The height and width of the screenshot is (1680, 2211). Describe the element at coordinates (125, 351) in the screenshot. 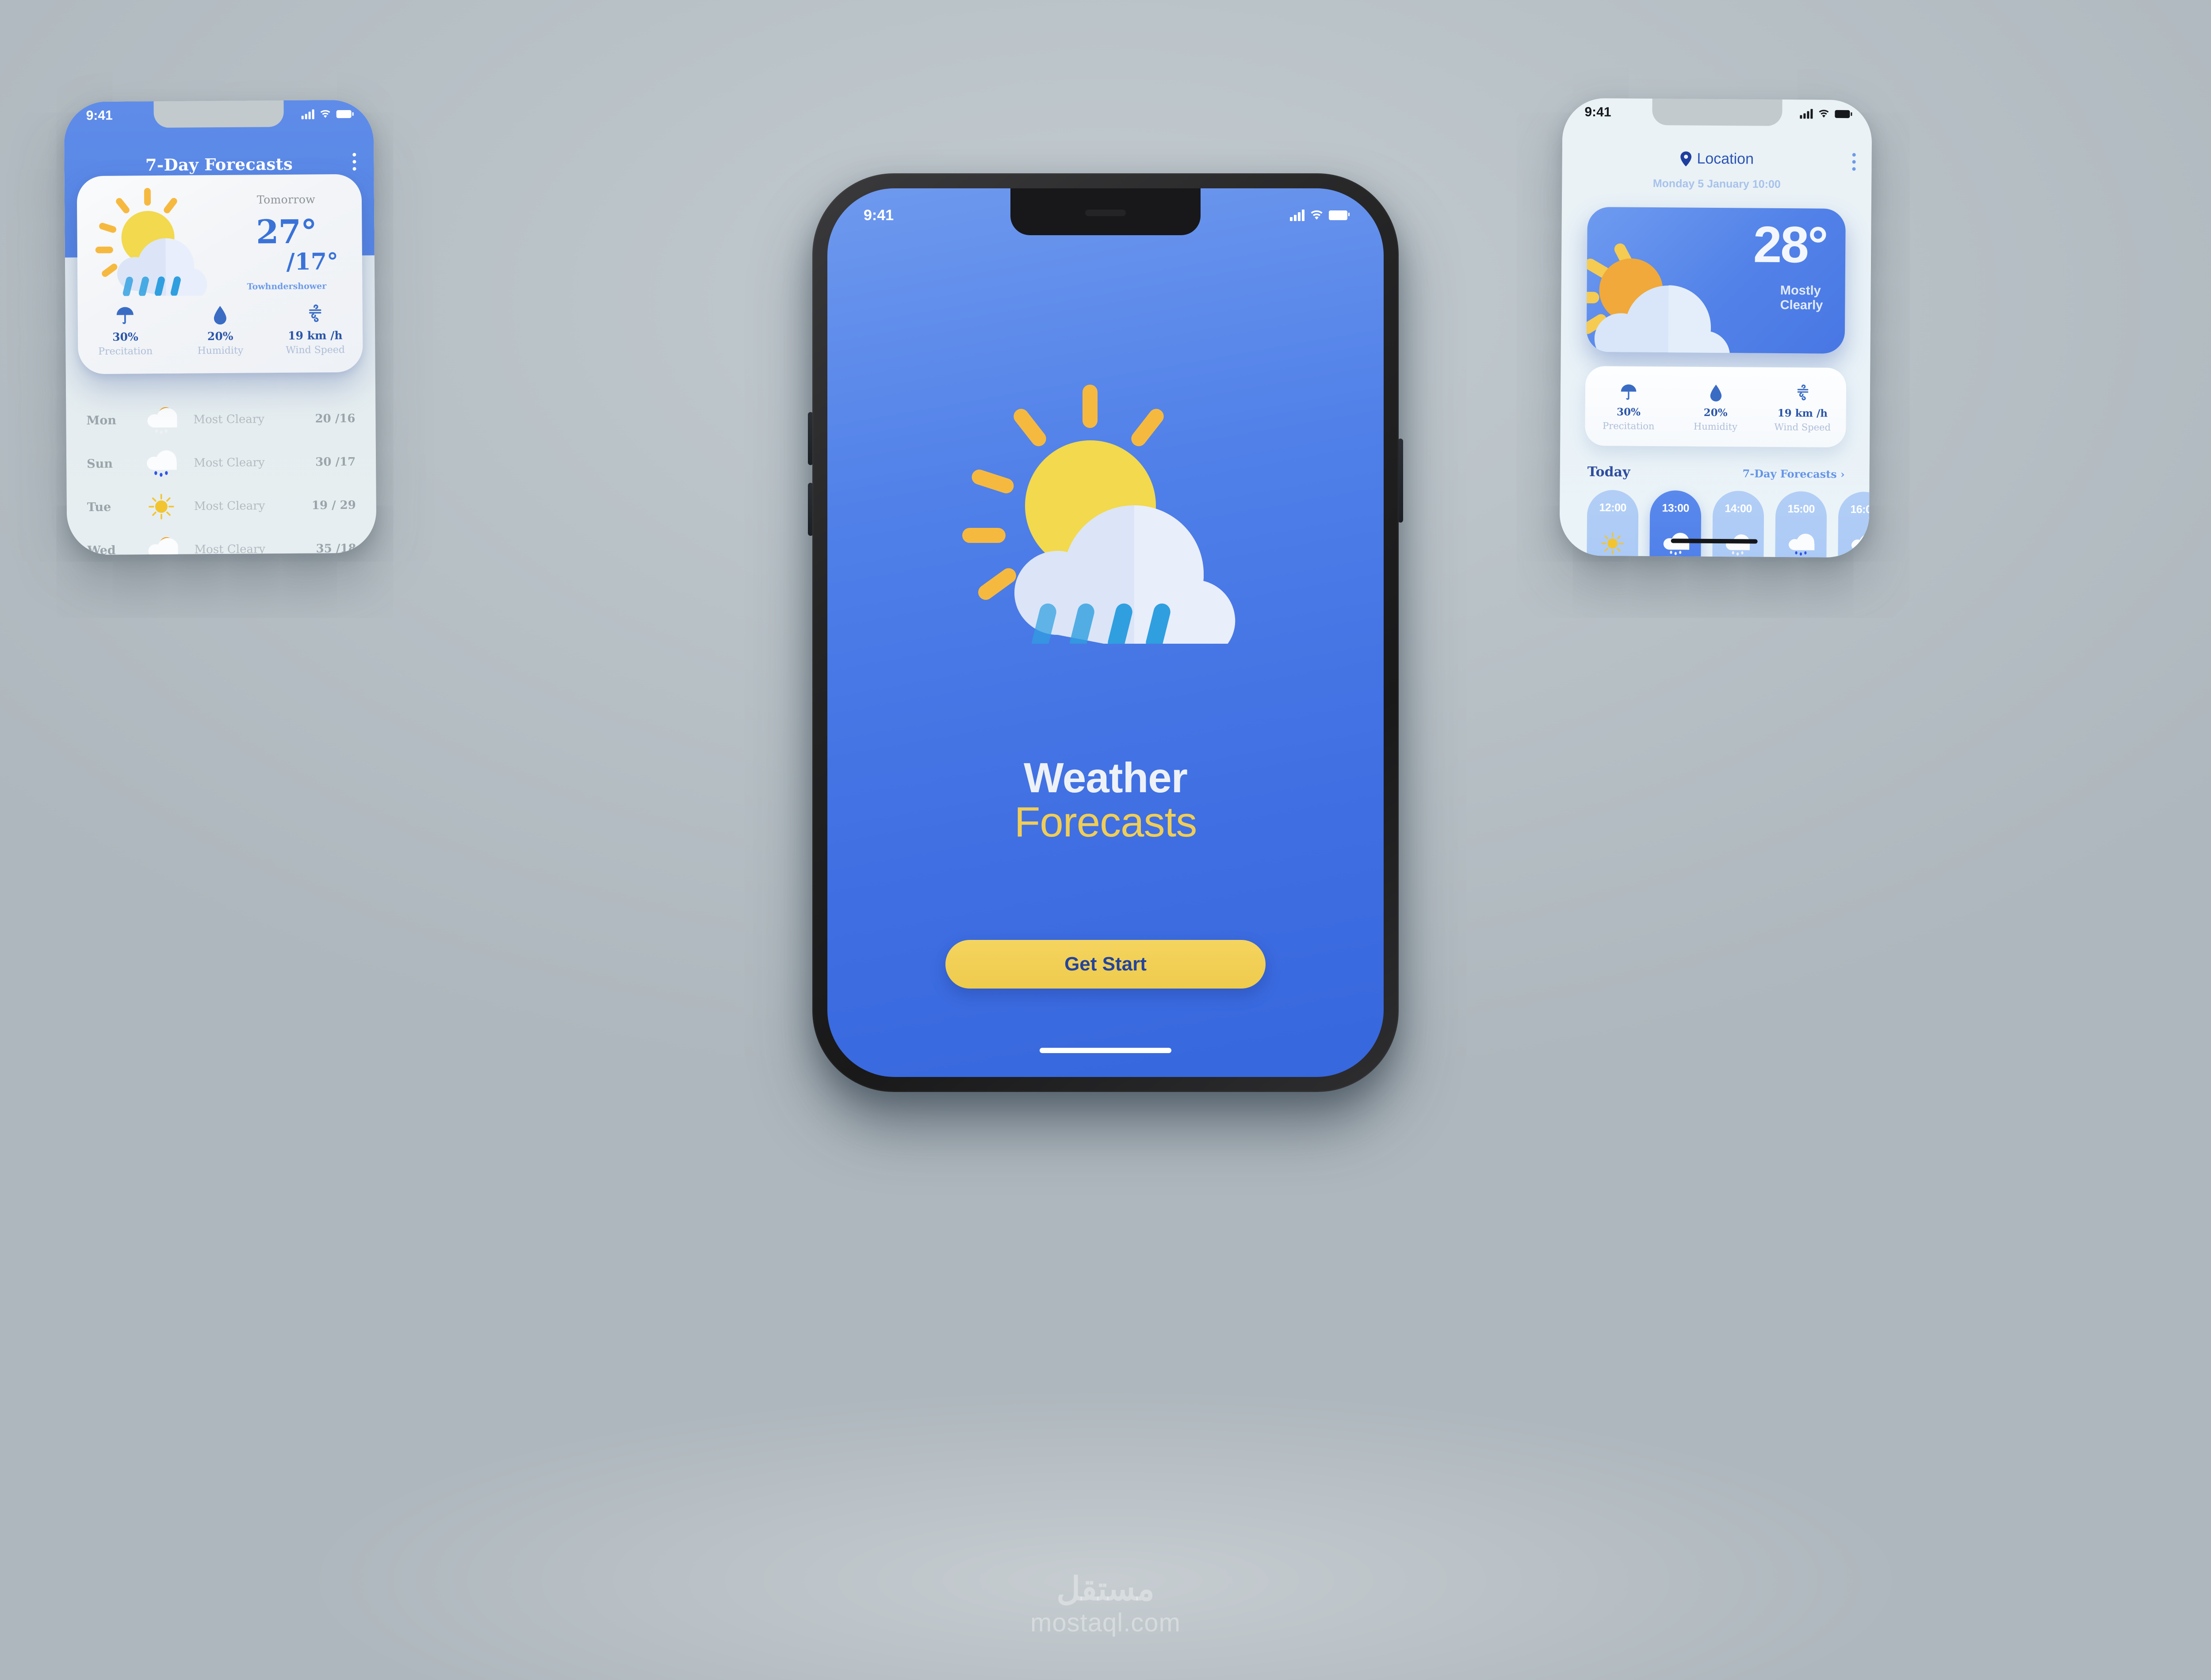

I see `metric-label: Precitation` at that location.